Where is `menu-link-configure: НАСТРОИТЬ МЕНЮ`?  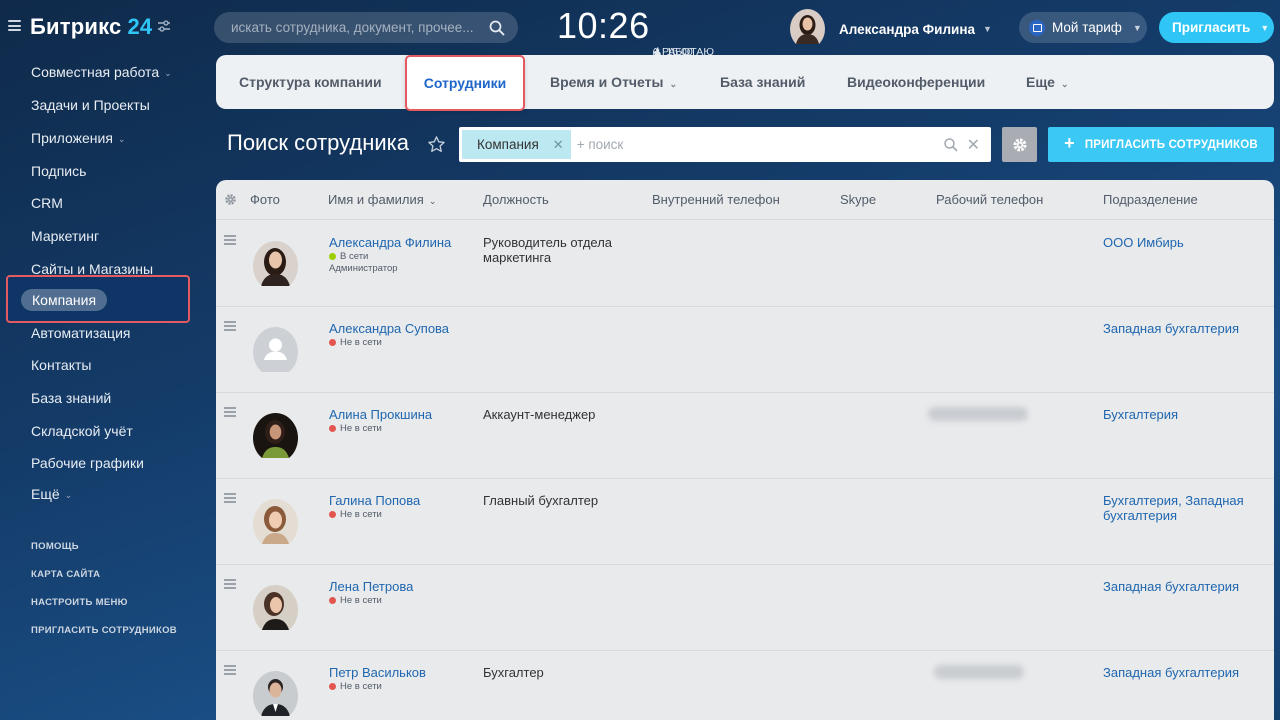
menu-link-configure: НАСТРОИТЬ МЕНЮ is located at coordinates (79, 602).